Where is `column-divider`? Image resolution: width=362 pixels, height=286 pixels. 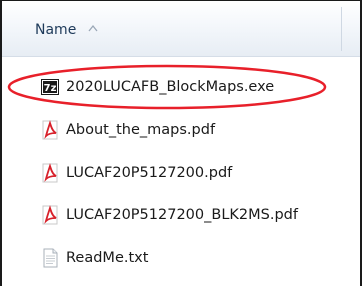 column-divider is located at coordinates (341, 29).